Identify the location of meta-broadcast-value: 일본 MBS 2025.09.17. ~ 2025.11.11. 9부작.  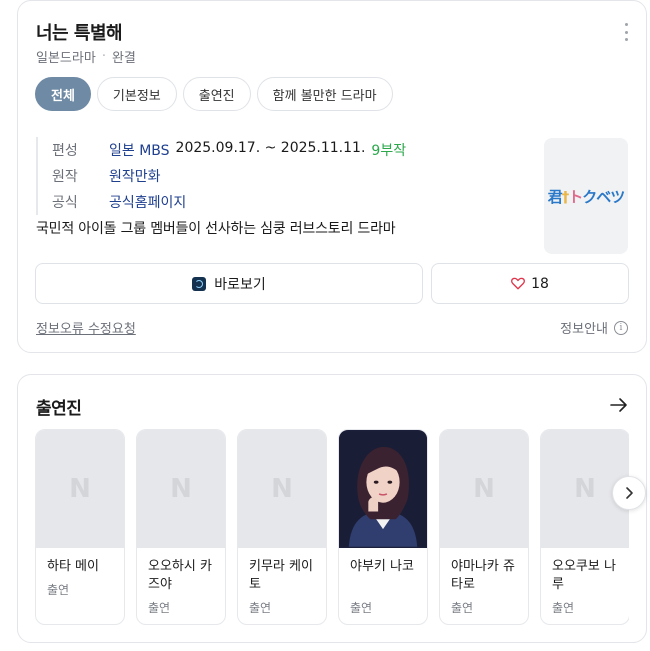
(257, 150).